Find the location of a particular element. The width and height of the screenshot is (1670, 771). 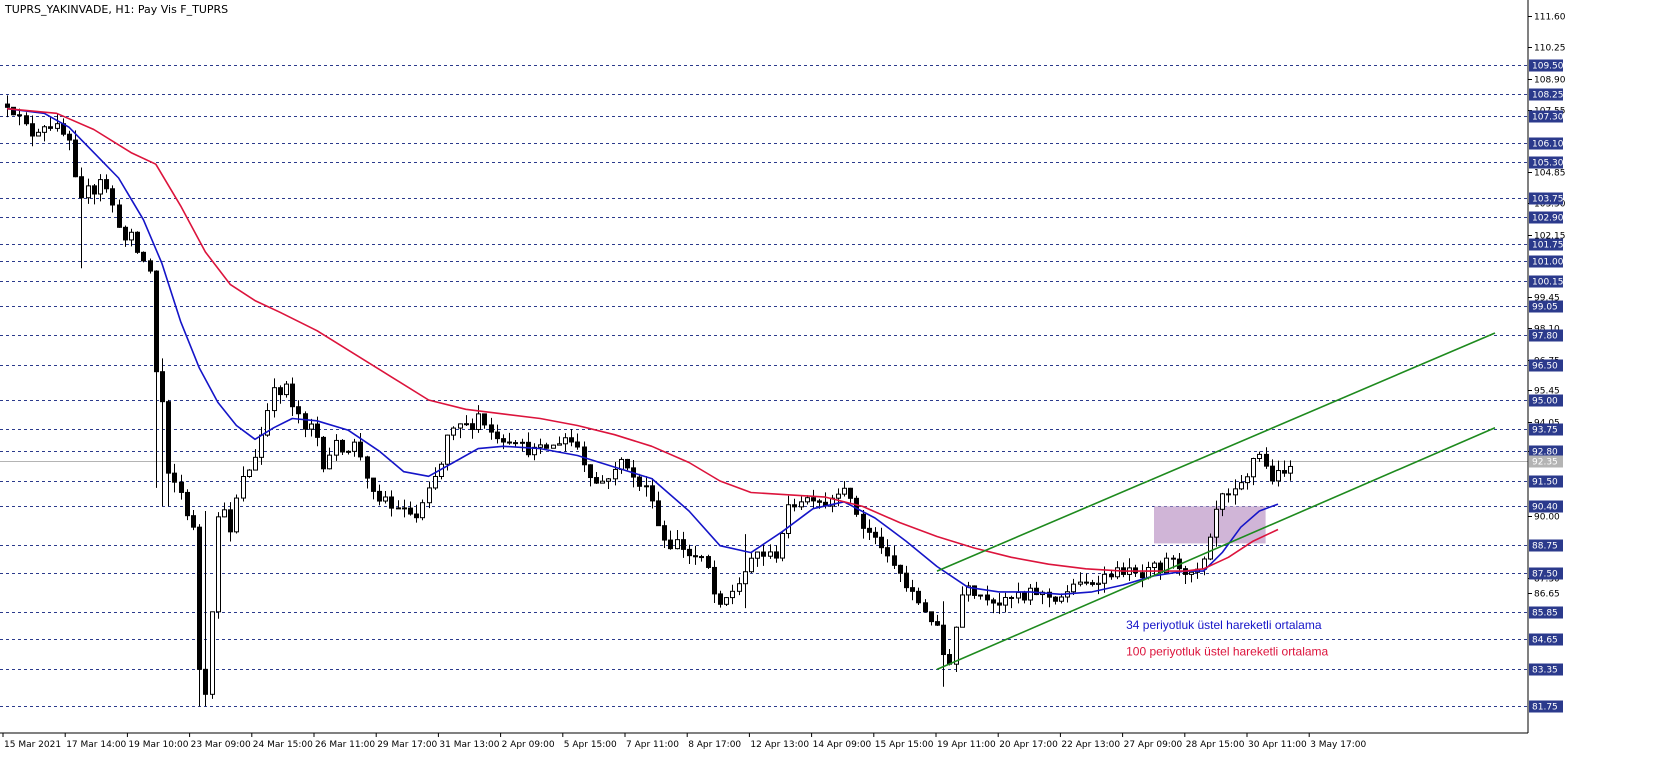

x-tick-label: 22 Apr 13:00 is located at coordinates (1090, 745).